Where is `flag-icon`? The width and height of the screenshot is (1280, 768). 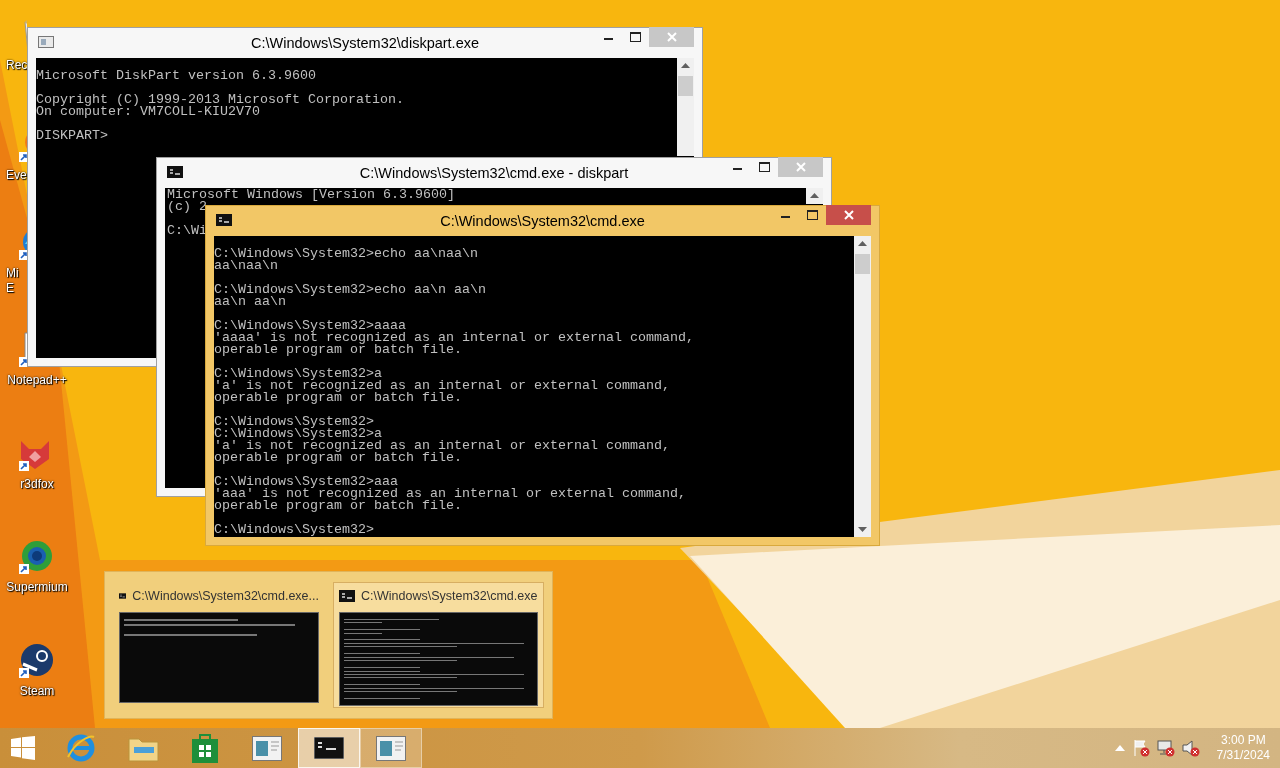
flag-icon is located at coordinates (1140, 748).